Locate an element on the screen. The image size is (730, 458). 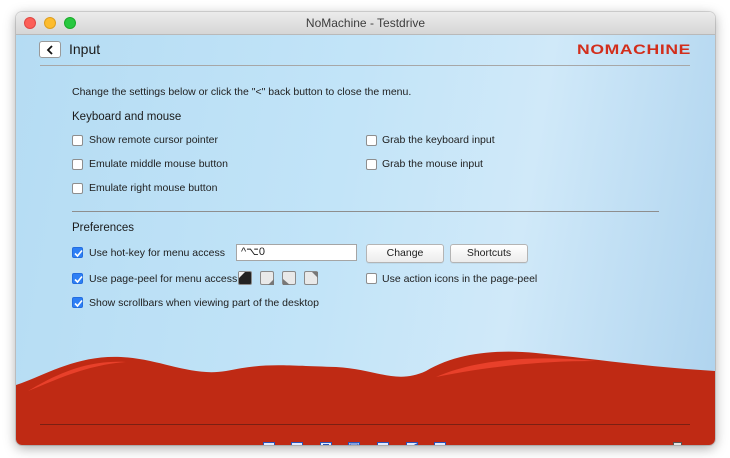
header-divider is located at coordinates (365, 65).